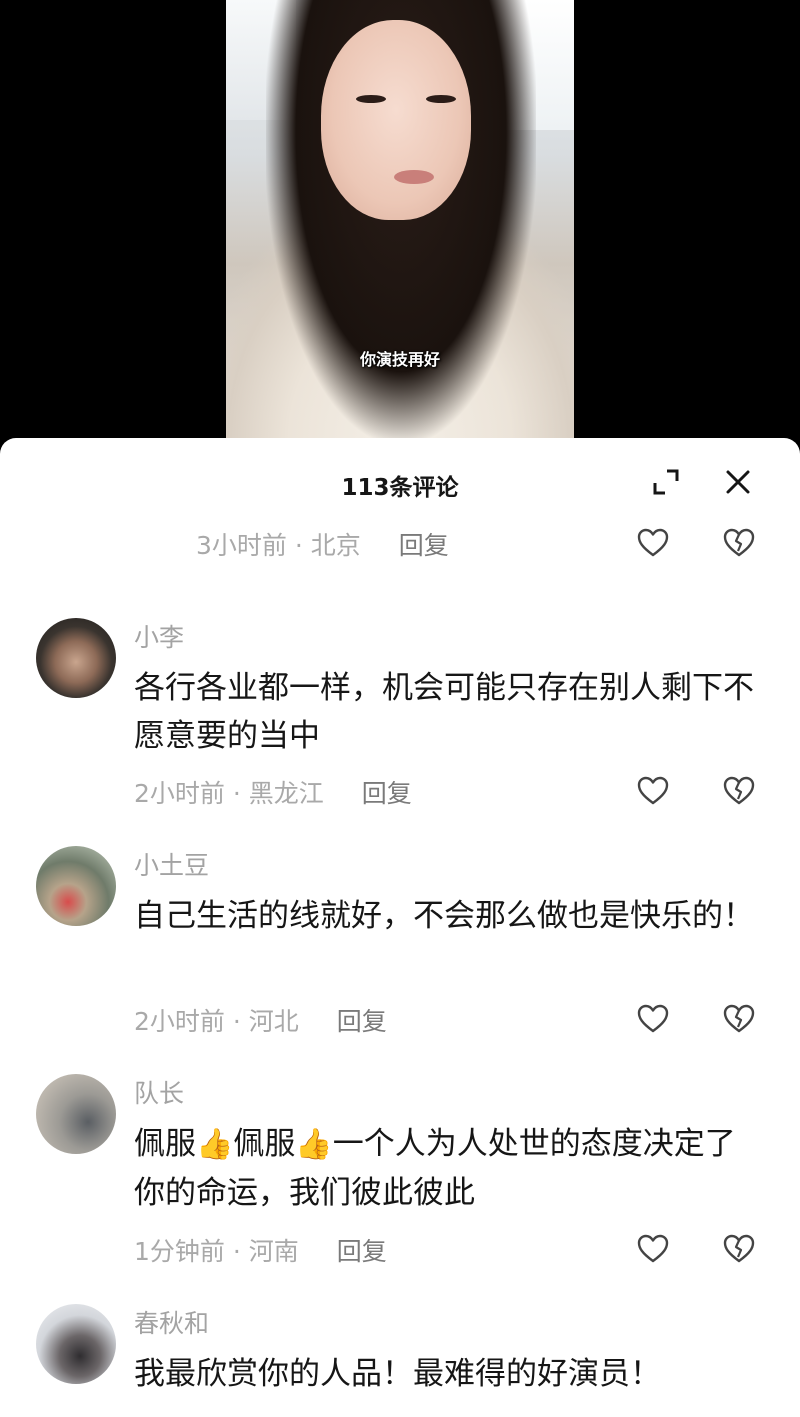  I want to click on comment-meta-row: 2小时前 · 黑龙江 回复, so click(273, 792).